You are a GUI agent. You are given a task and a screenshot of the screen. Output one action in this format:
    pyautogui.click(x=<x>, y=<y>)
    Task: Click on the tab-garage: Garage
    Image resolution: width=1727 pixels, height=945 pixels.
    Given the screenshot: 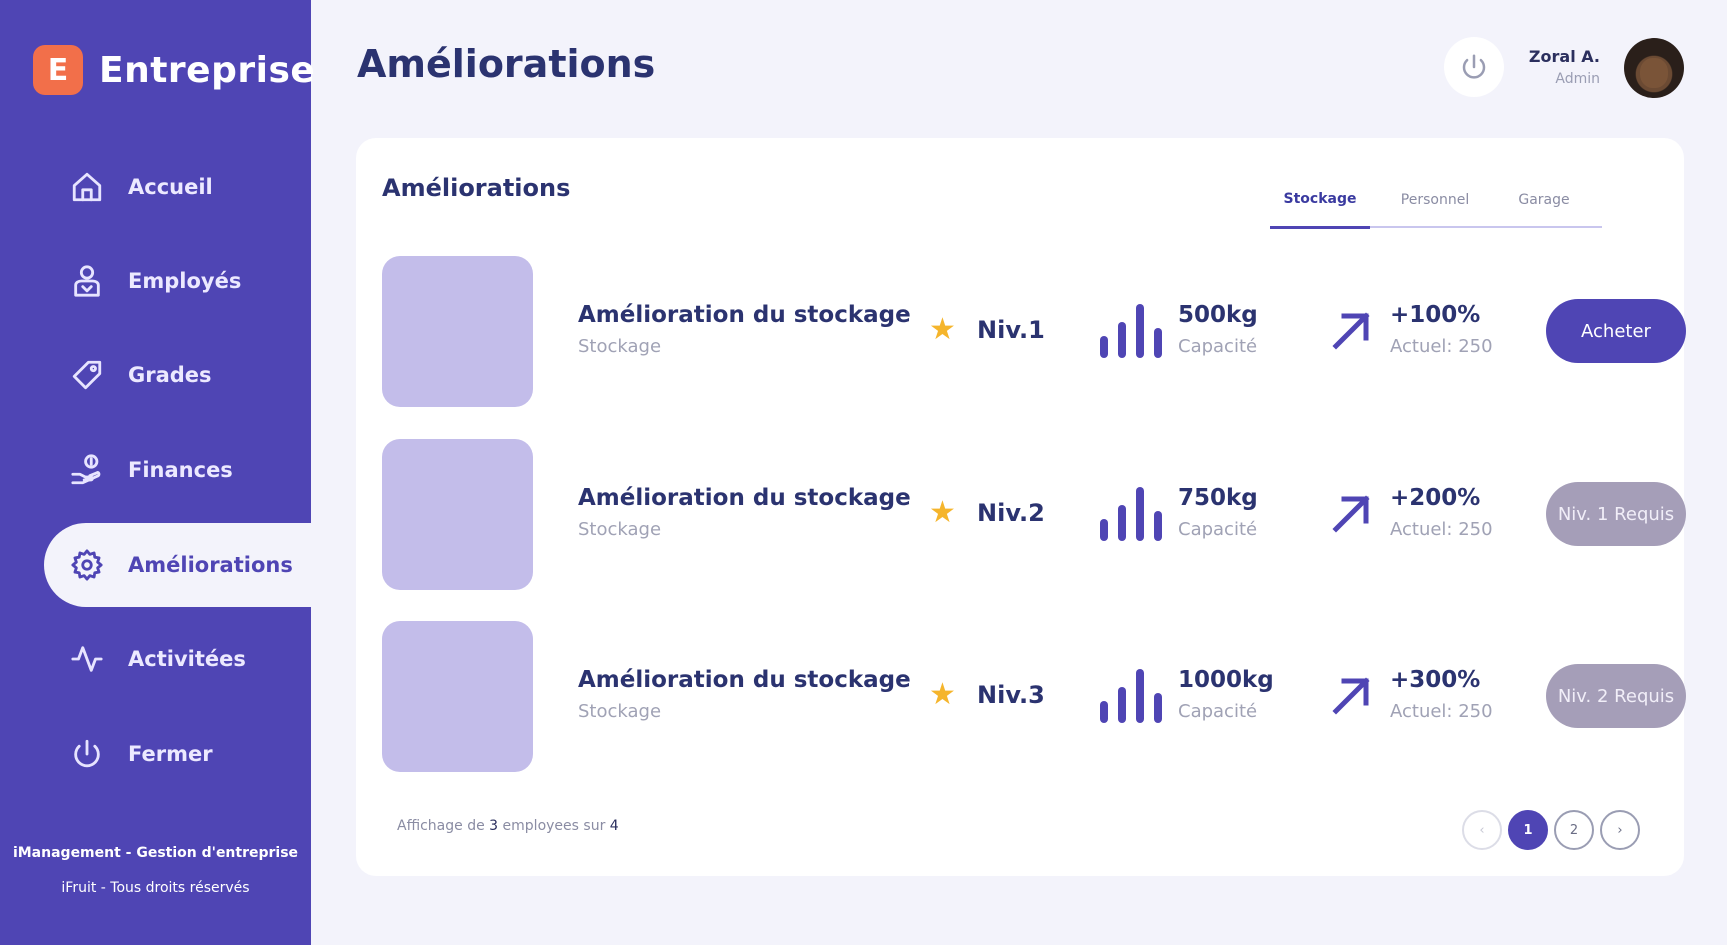 What is the action you would take?
    pyautogui.click(x=1544, y=200)
    